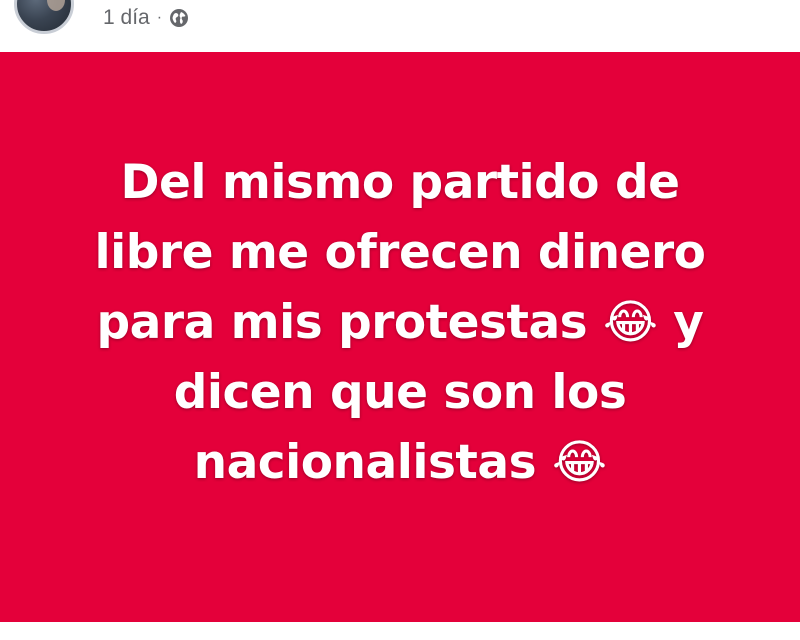  Describe the element at coordinates (126, 18) in the screenshot. I see `post-timestamp: 1 día` at that location.